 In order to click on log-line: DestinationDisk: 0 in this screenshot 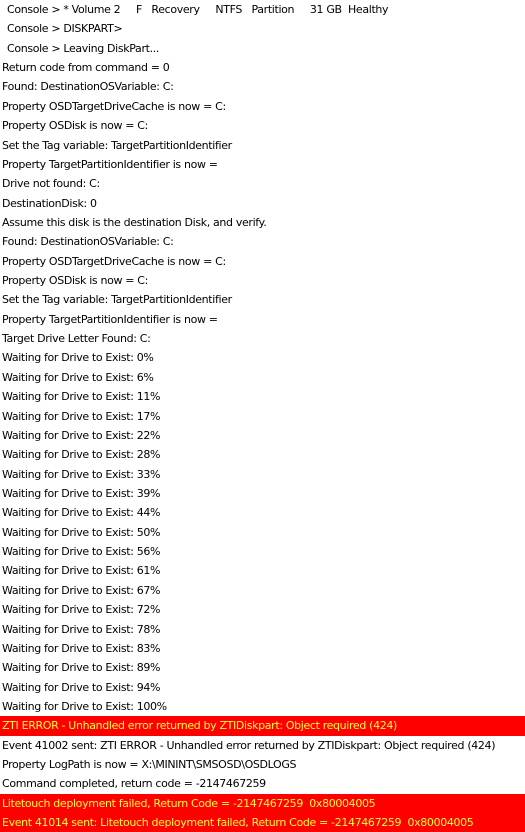, I will do `click(49, 203)`.